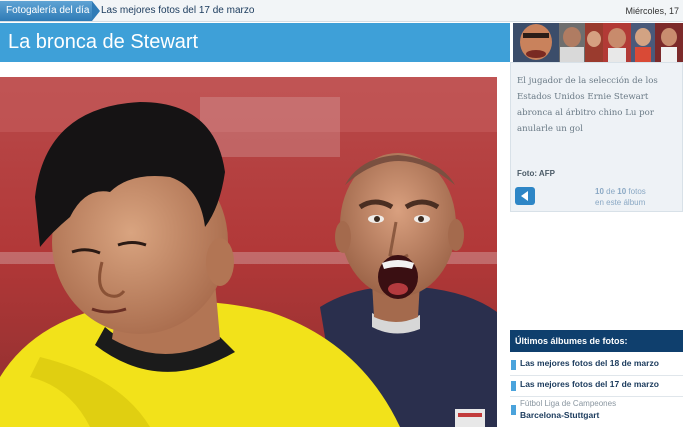 The height and width of the screenshot is (427, 683). I want to click on counter-suffix: fotos, so click(637, 191).